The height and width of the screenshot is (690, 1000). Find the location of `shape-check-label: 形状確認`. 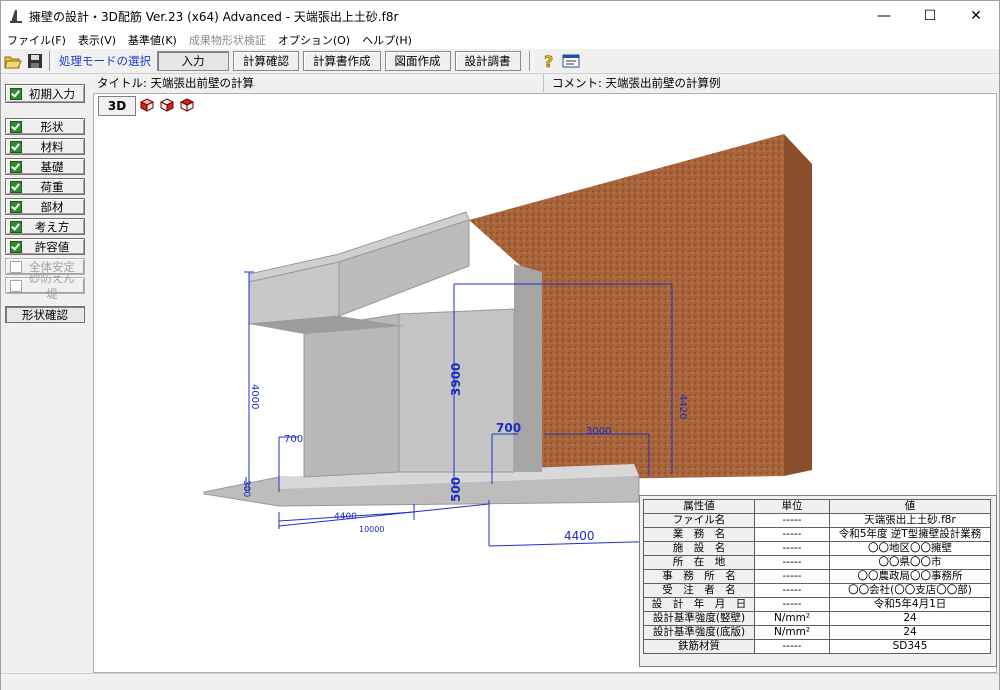

shape-check-label: 形状確認 is located at coordinates (45, 314).